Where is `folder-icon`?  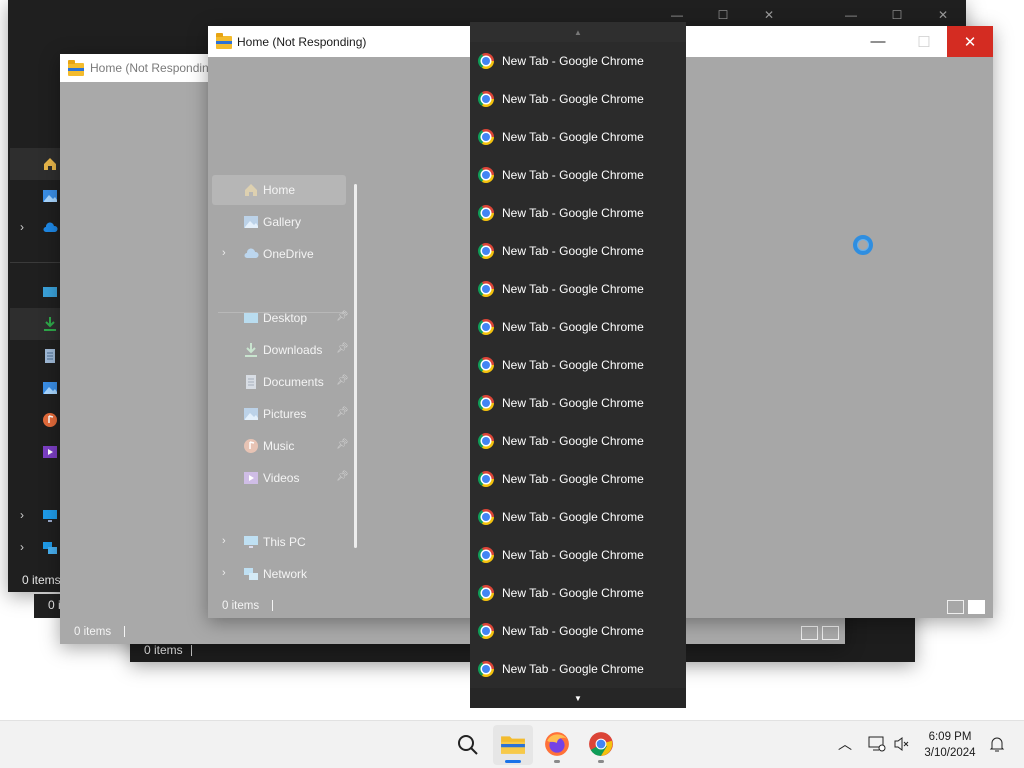
folder-icon is located at coordinates (76, 68).